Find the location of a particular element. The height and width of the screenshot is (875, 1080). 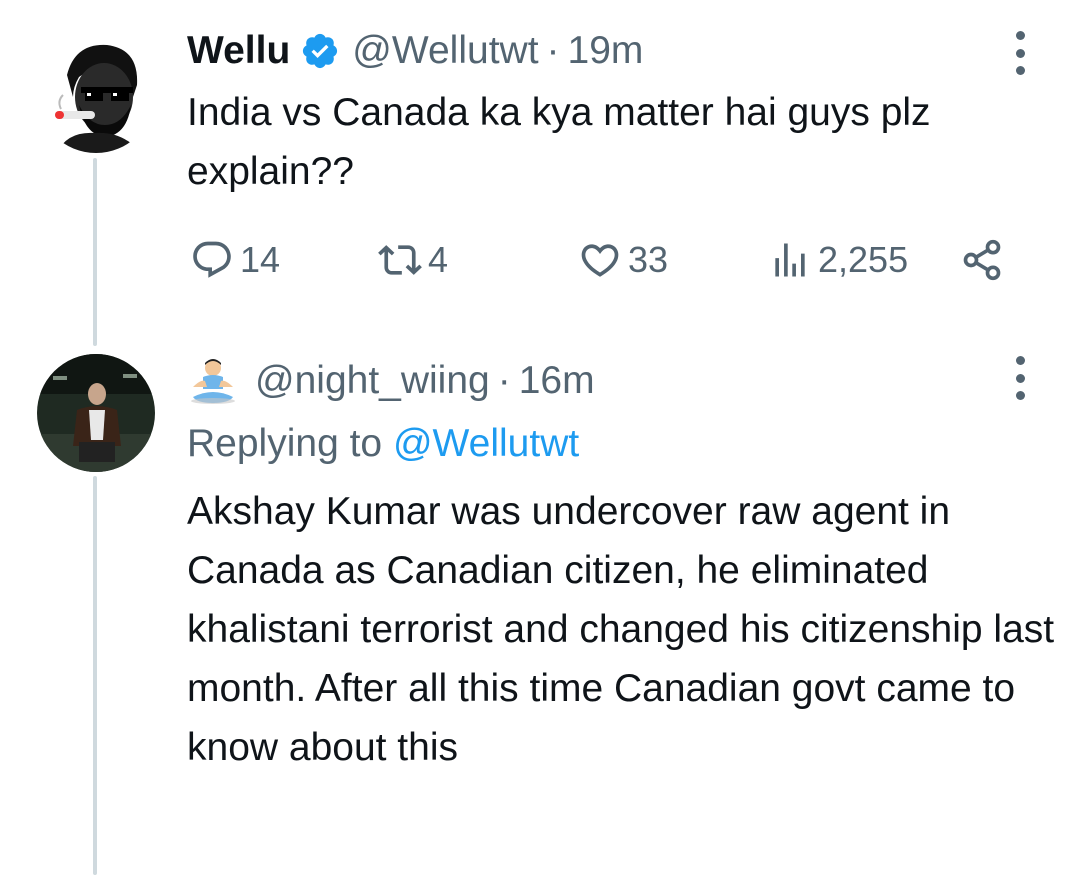

retweet-icon is located at coordinates (400, 260).